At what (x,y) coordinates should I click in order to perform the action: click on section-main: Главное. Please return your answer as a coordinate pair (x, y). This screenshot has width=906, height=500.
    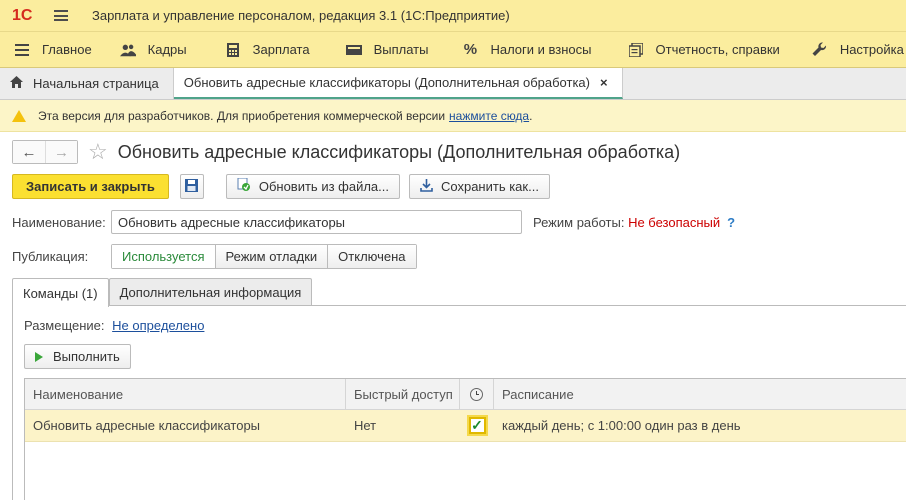
    Looking at the image, I should click on (51, 49).